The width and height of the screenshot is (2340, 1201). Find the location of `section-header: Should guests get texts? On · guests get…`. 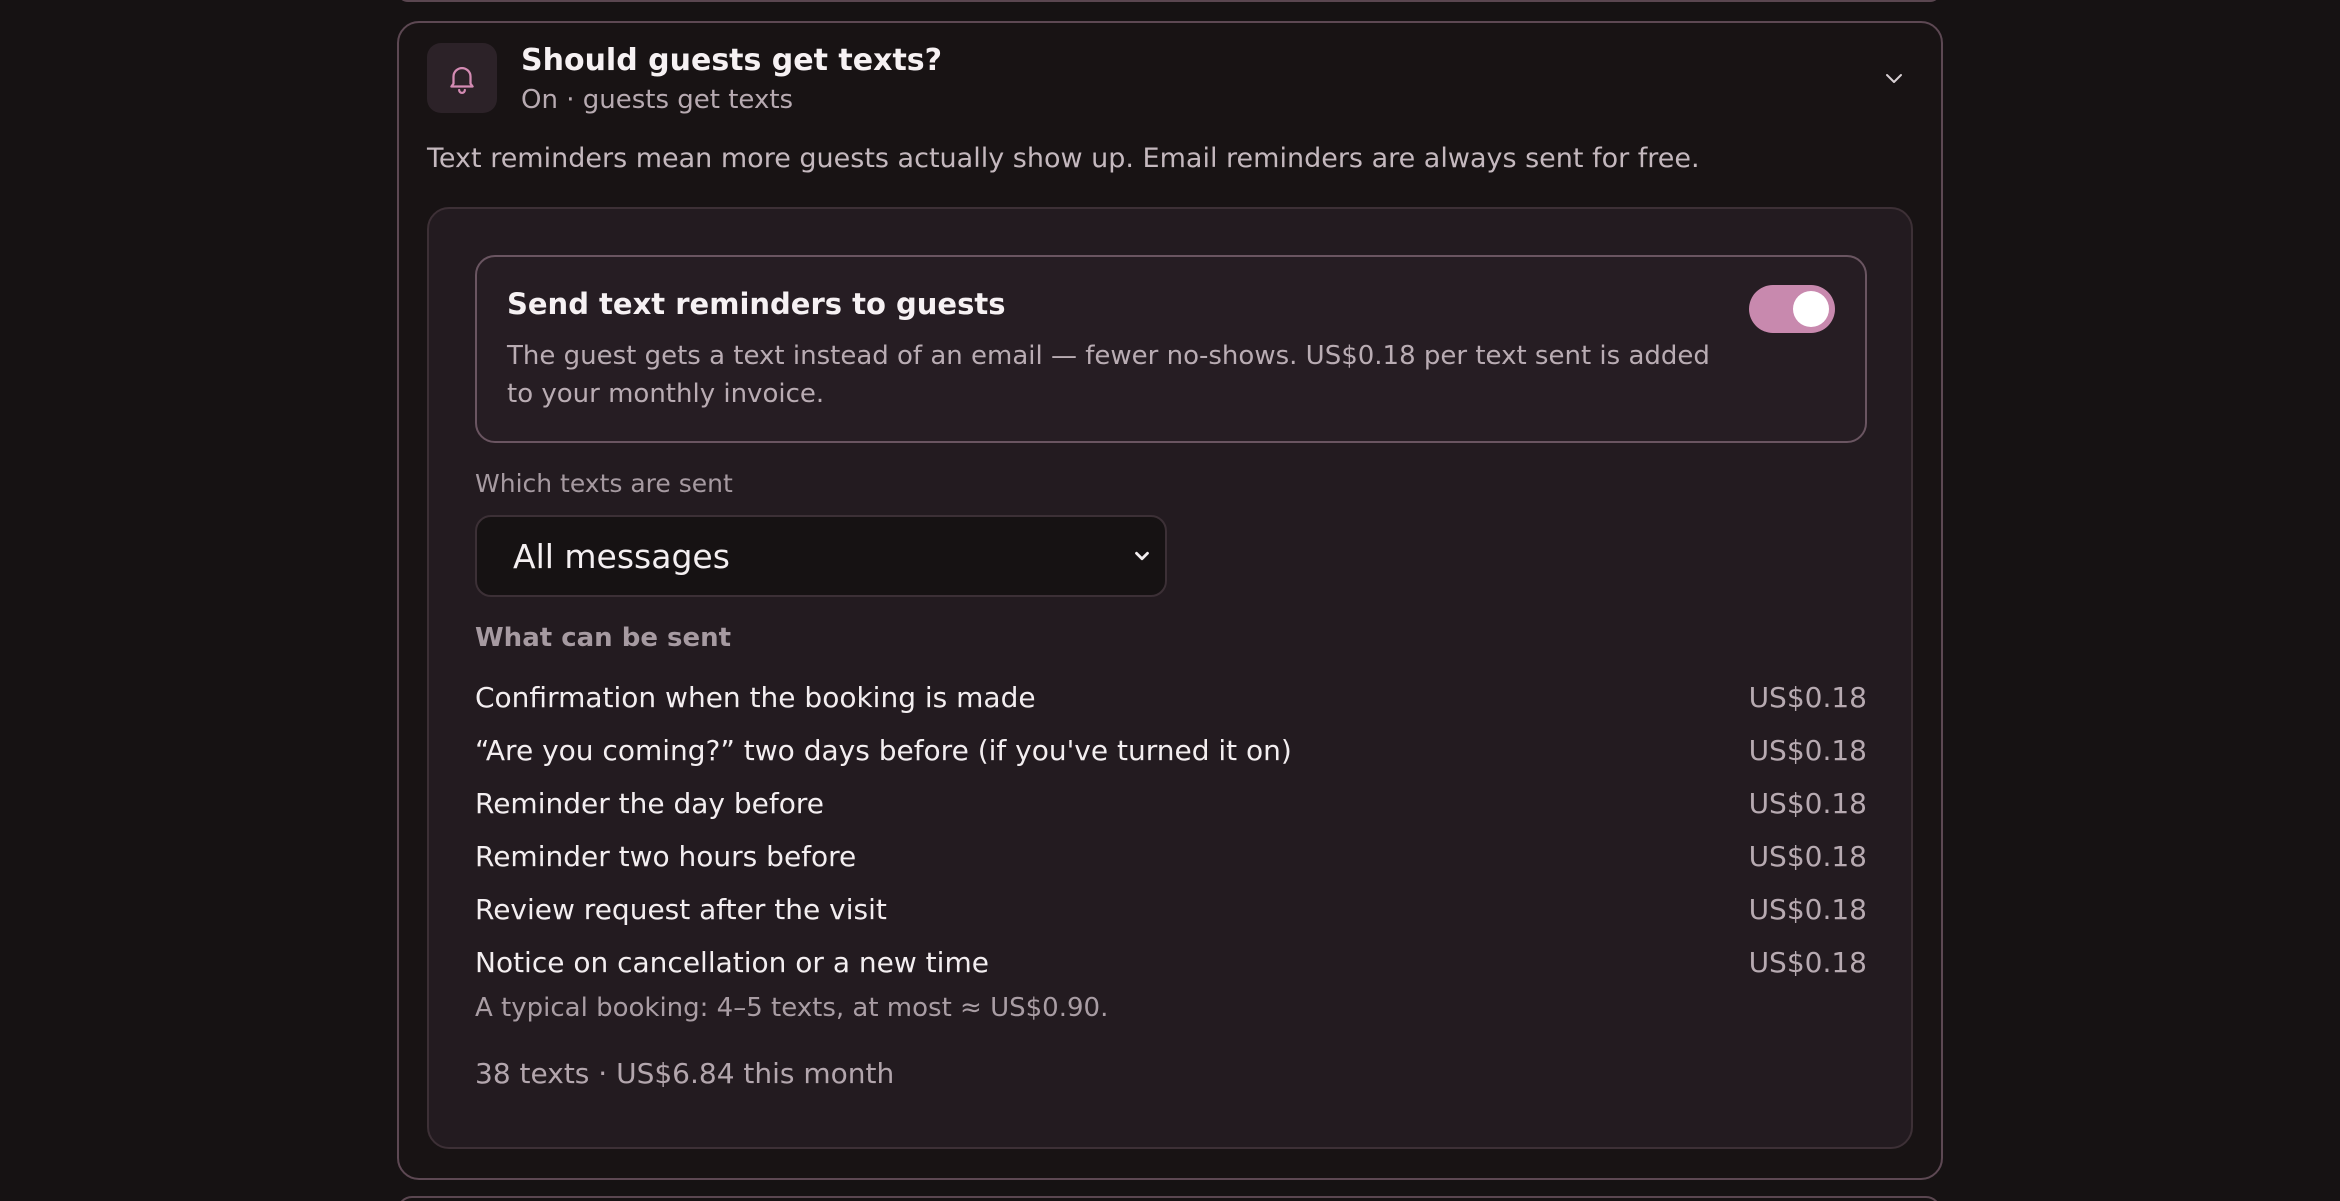

section-header: Should guests get texts? On · guests get… is located at coordinates (1170, 80).